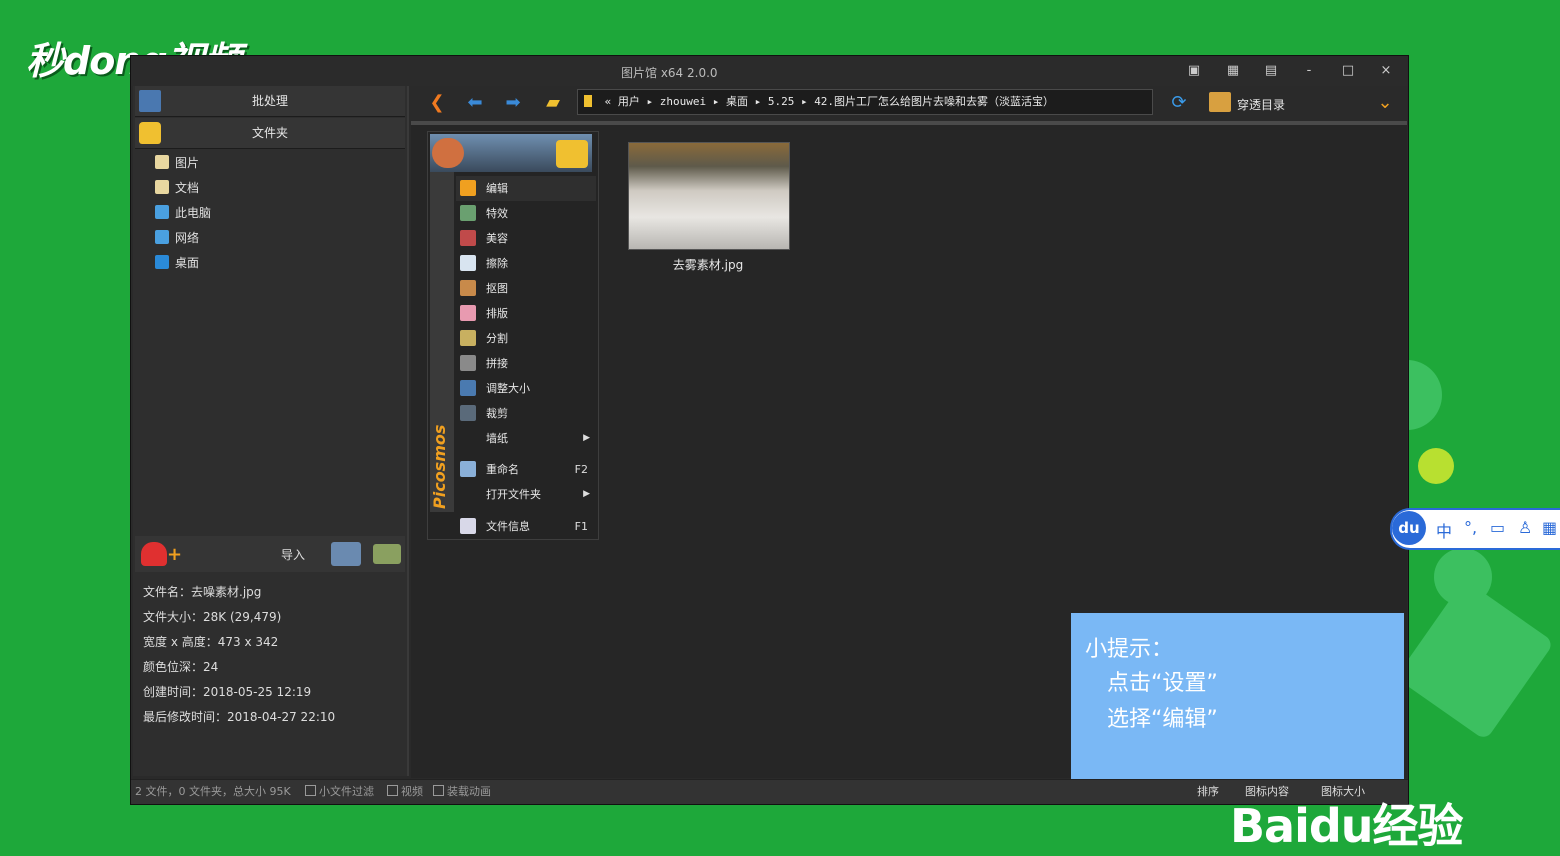 Image resolution: width=1560 pixels, height=856 pixels. Describe the element at coordinates (468, 469) in the screenshot. I see `rename-icon` at that location.